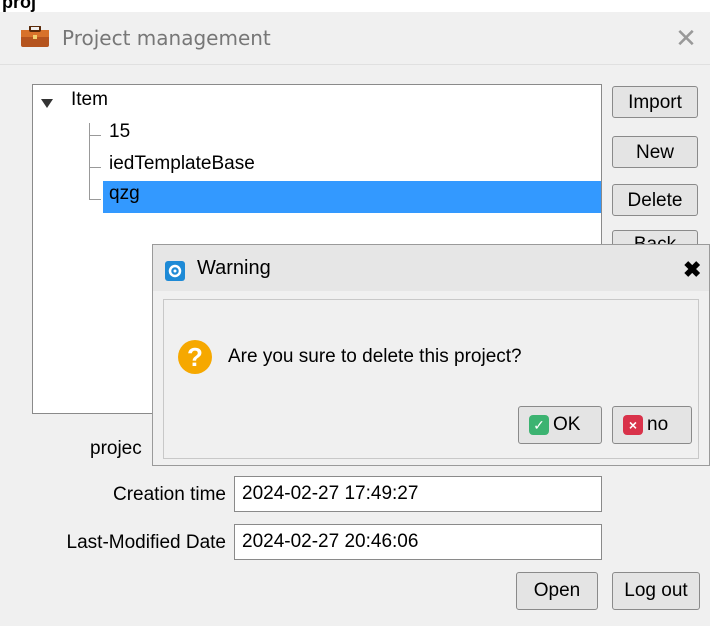 The image size is (710, 626). I want to click on briefcase-icon, so click(35, 36).